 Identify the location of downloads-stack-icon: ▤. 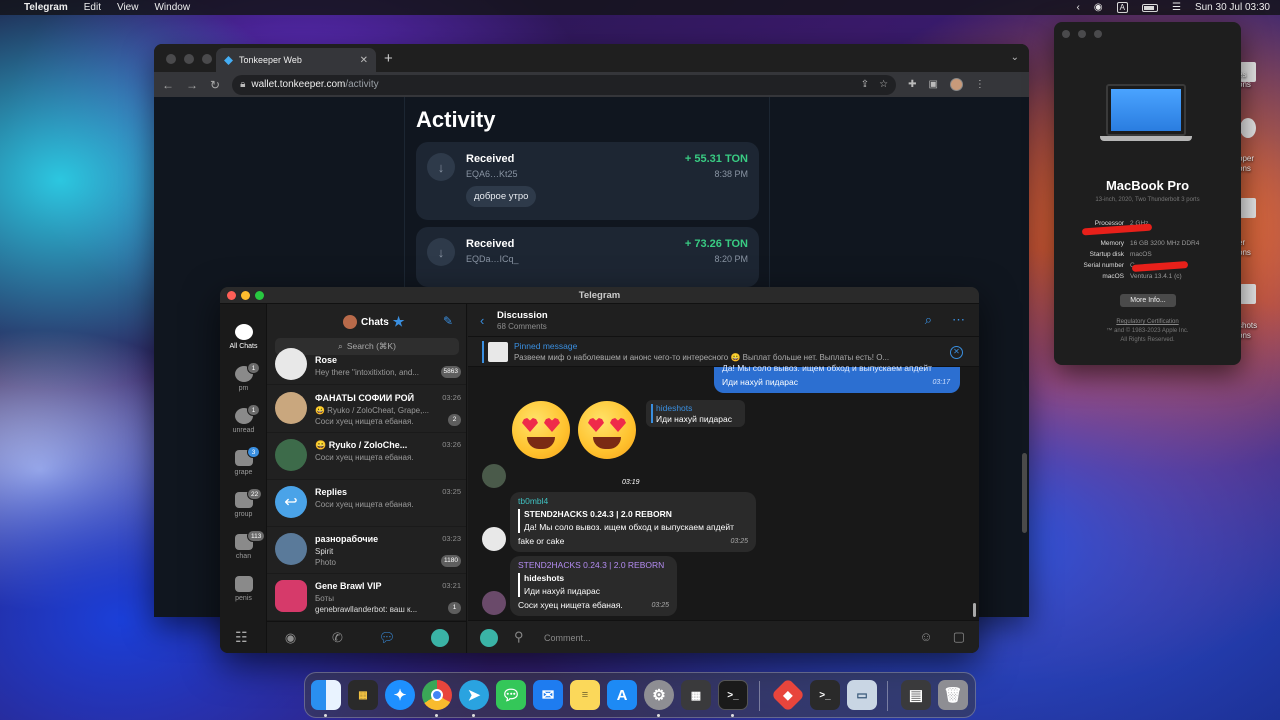
(916, 695).